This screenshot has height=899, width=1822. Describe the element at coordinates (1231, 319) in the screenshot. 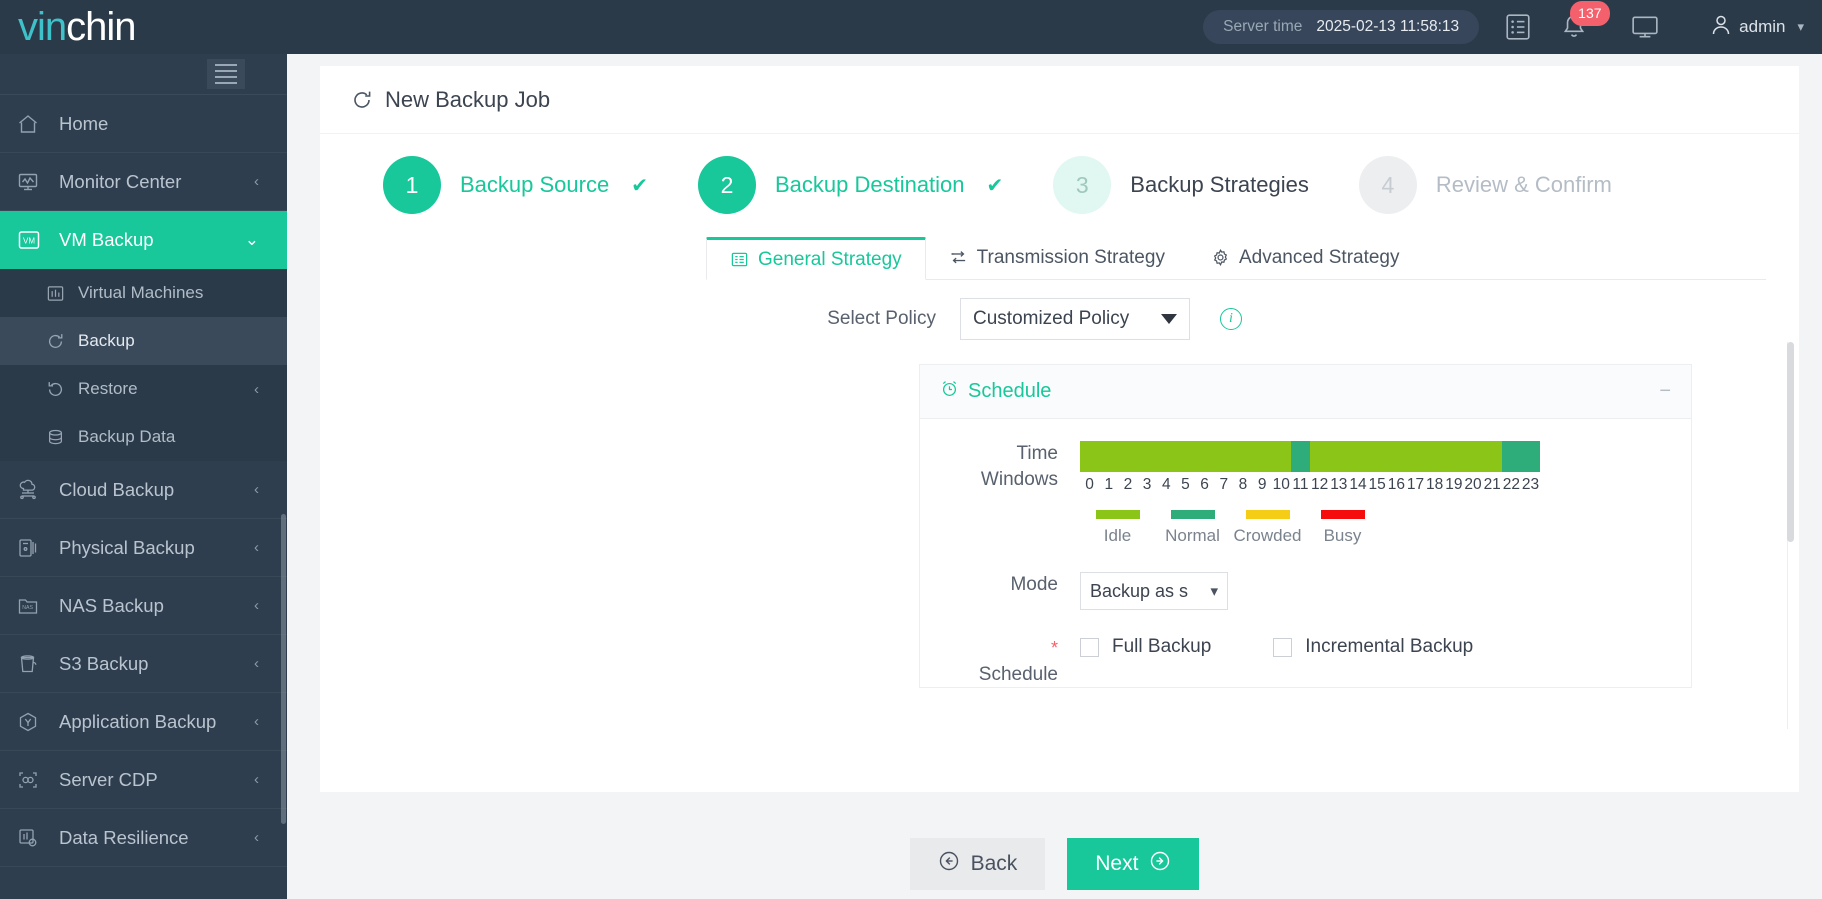

I see `info-icon: i` at that location.